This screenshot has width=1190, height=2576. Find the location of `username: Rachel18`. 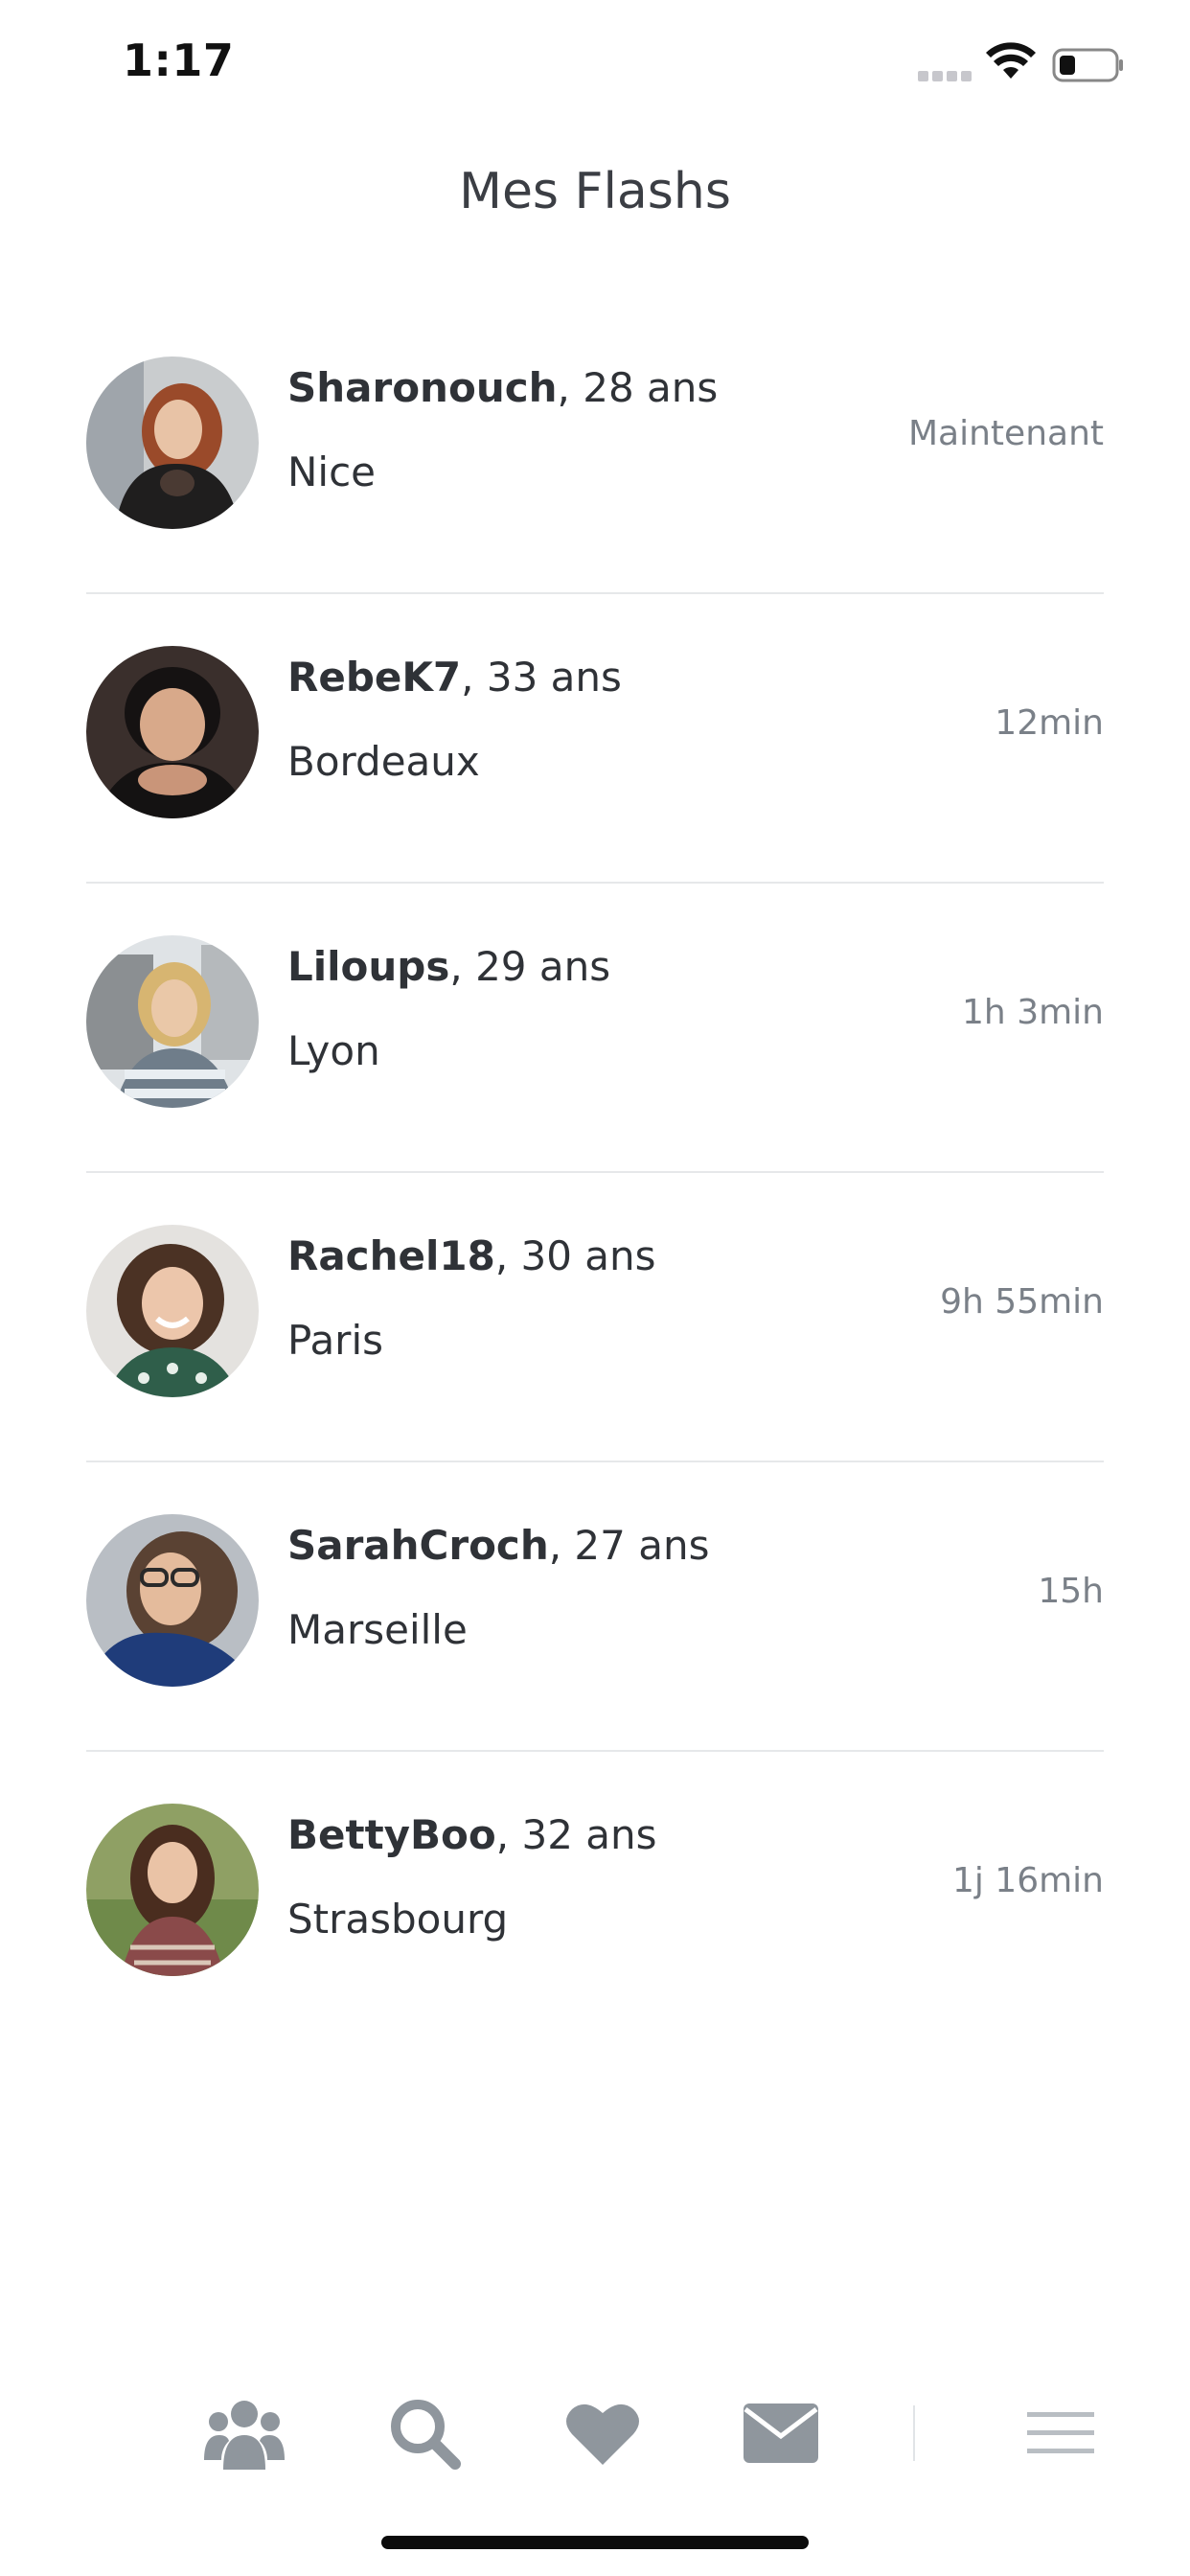

username: Rachel18 is located at coordinates (391, 1255).